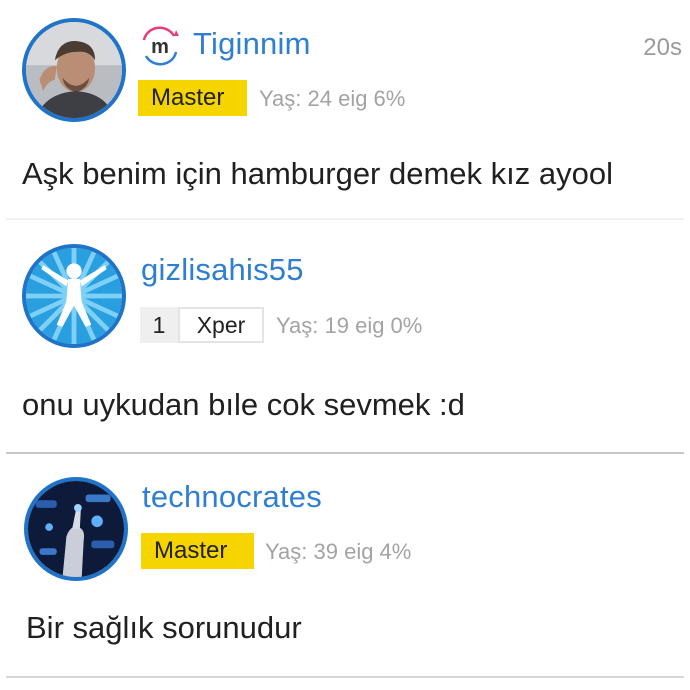  I want to click on xper-label: Xper, so click(221, 325).